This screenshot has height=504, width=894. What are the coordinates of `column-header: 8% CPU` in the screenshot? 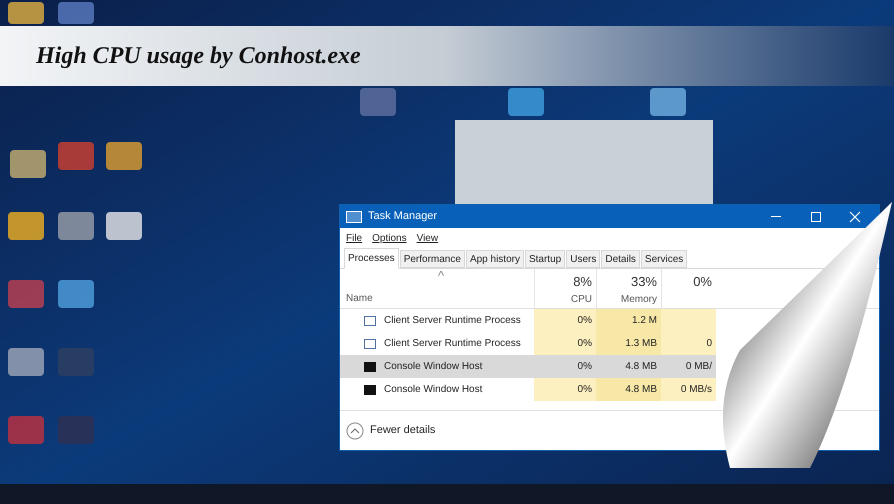 It's located at (565, 288).